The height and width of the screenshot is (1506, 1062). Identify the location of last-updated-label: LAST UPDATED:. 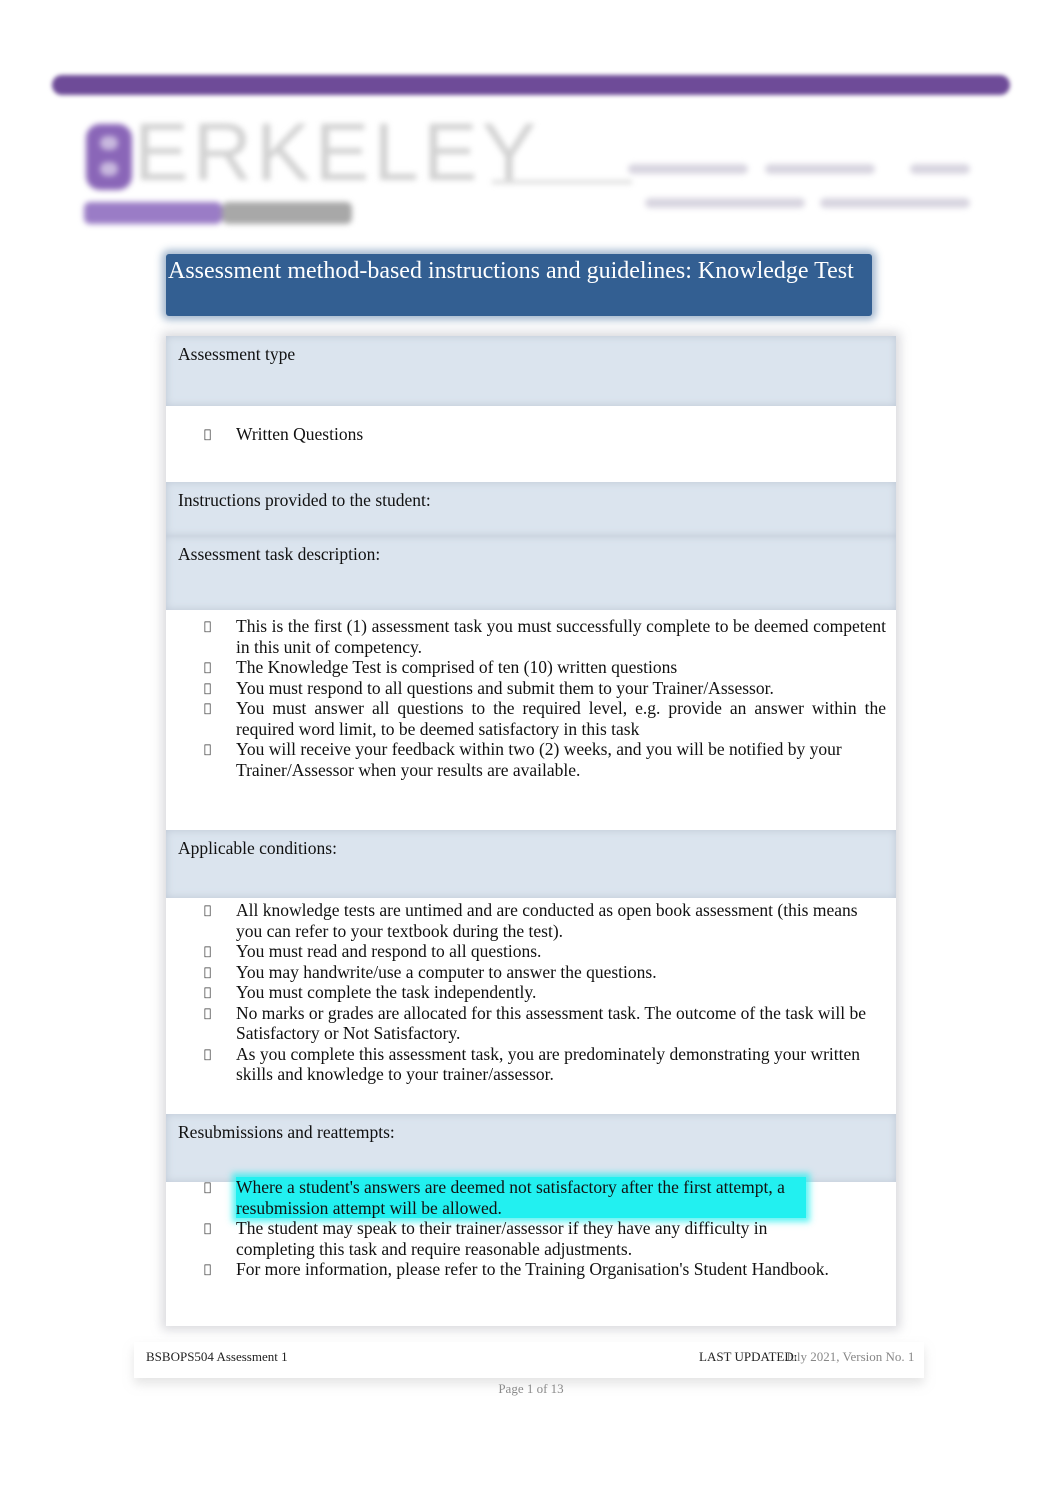
(748, 1356).